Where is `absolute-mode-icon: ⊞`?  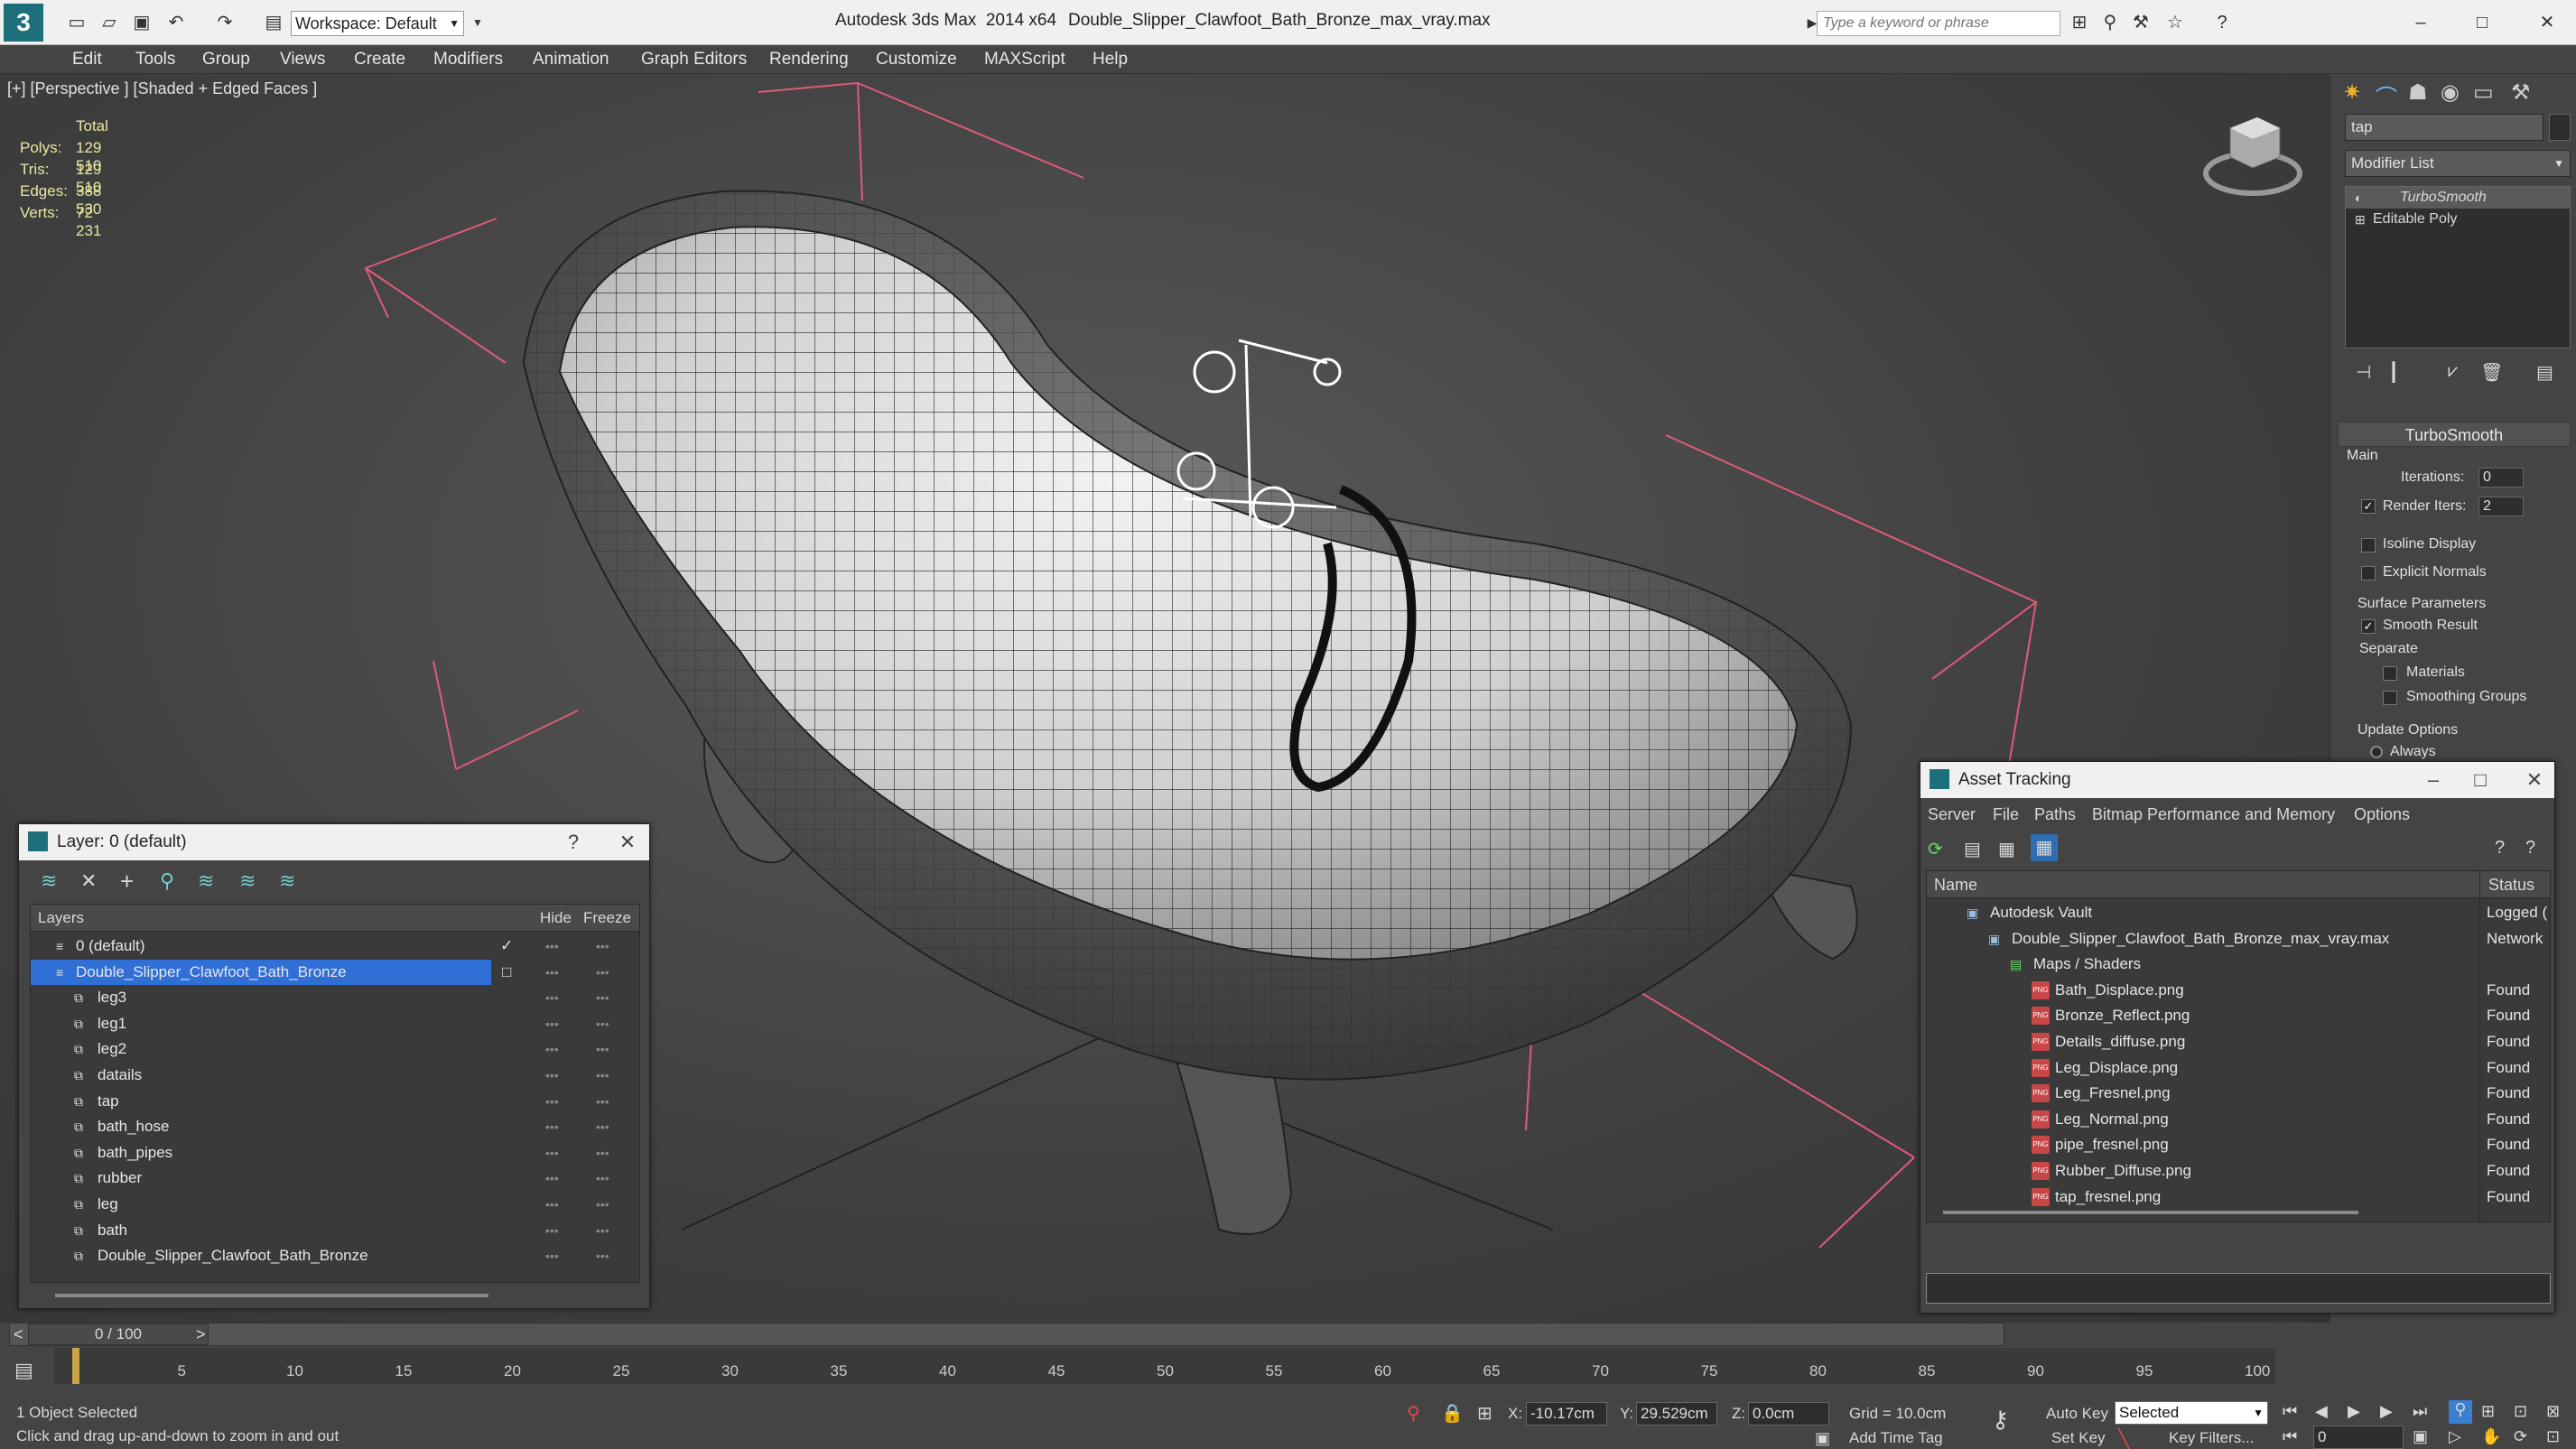
absolute-mode-icon: ⊞ is located at coordinates (1485, 1413).